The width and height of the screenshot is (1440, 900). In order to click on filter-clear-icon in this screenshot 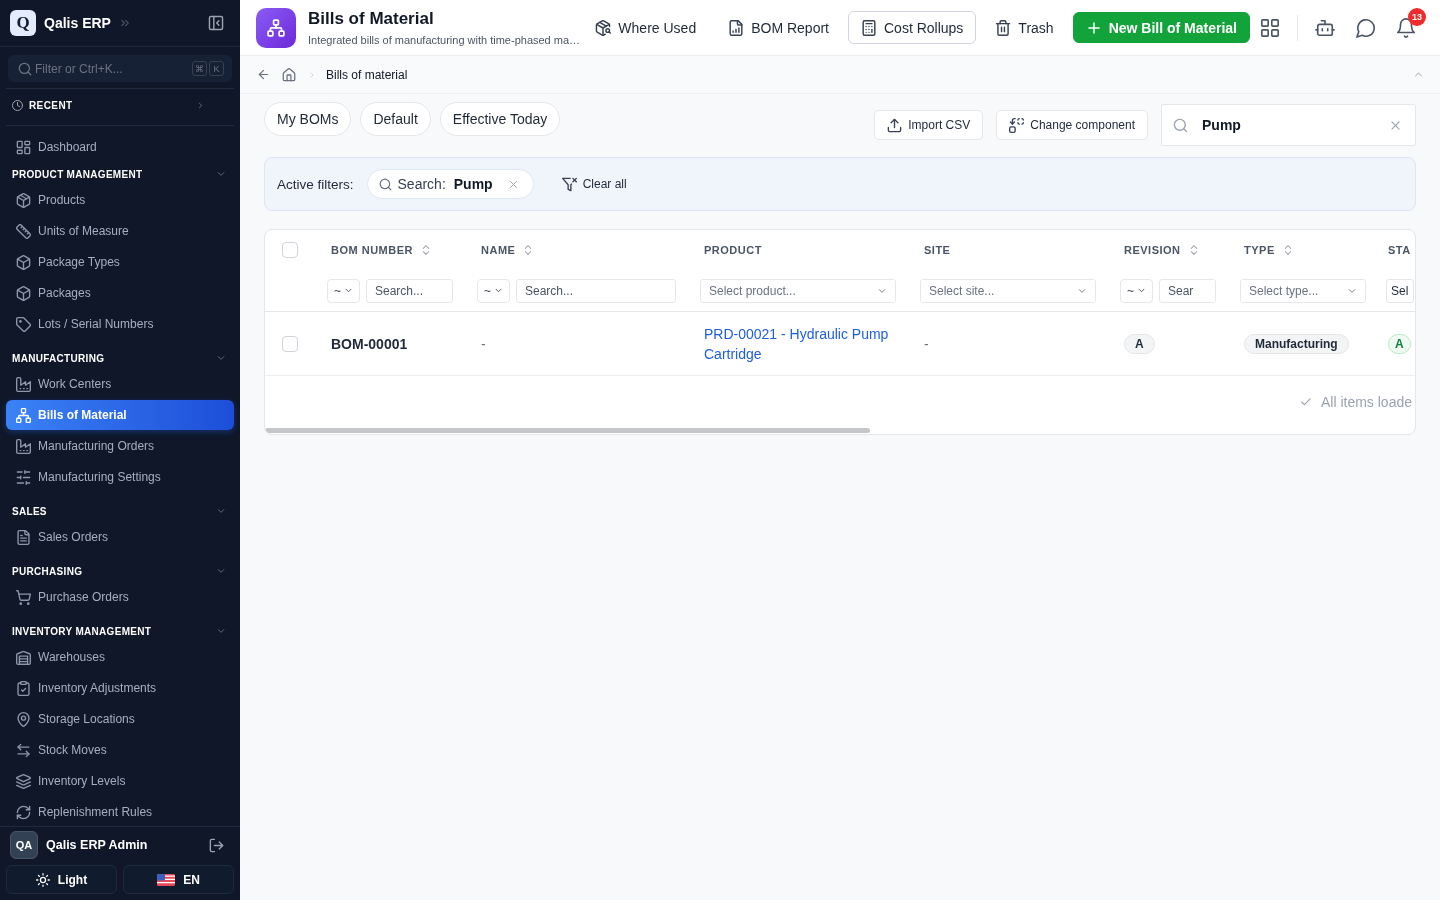, I will do `click(569, 184)`.